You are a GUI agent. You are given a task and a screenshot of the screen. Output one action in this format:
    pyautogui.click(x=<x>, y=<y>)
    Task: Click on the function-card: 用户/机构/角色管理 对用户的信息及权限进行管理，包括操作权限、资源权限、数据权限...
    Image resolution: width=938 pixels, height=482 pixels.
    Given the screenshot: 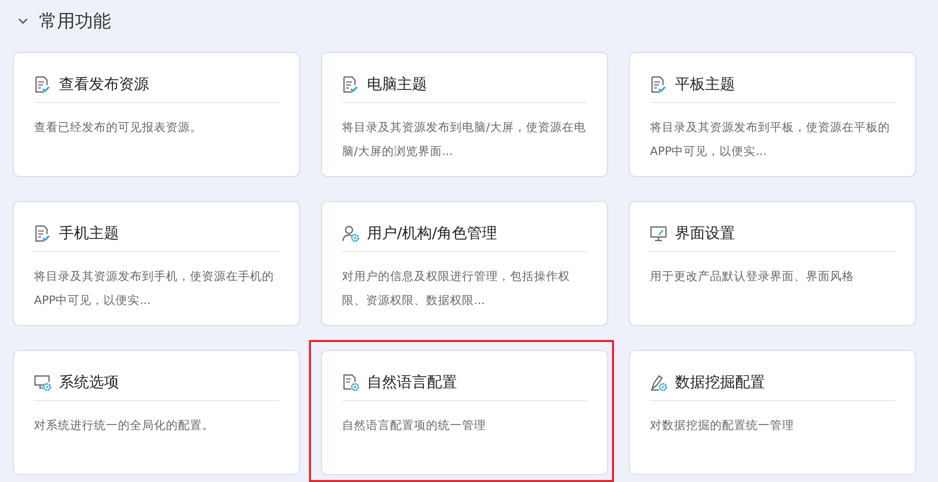 What is the action you would take?
    pyautogui.click(x=464, y=263)
    